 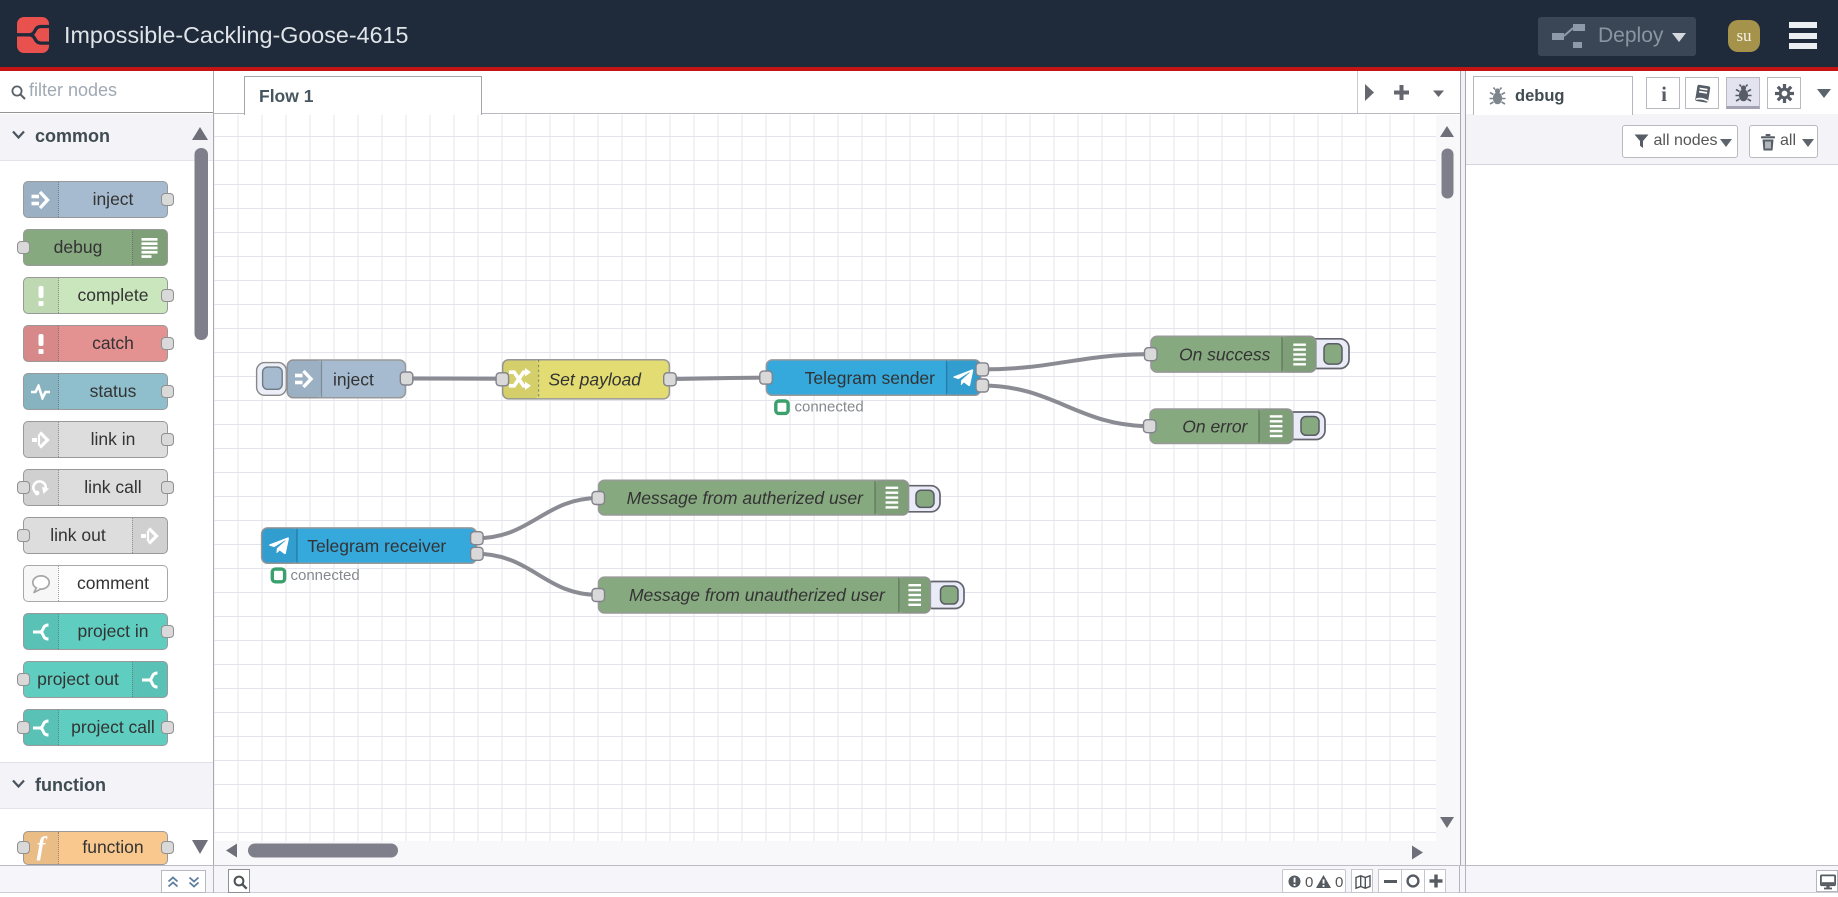 I want to click on svg-text: inject, so click(x=353, y=379).